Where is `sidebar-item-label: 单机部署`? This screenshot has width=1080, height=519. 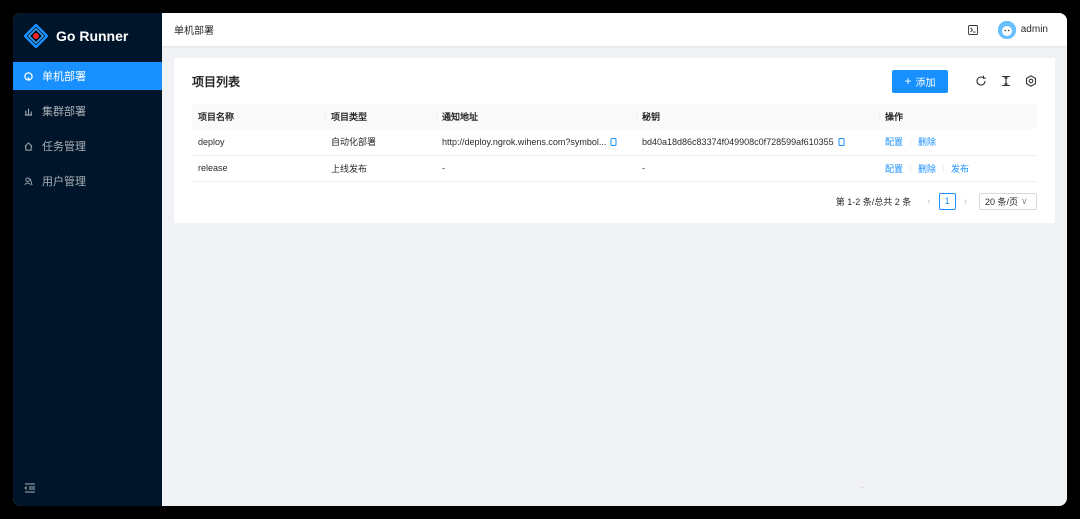
sidebar-item-label: 单机部署 is located at coordinates (64, 77).